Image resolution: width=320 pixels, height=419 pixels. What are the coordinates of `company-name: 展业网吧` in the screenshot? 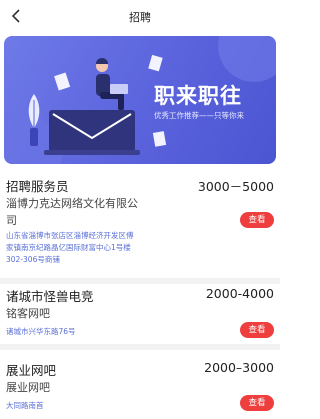 It's located at (28, 387).